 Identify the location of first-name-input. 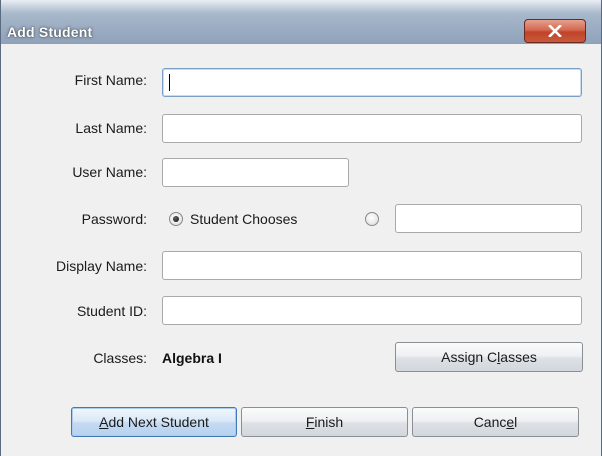
(372, 82).